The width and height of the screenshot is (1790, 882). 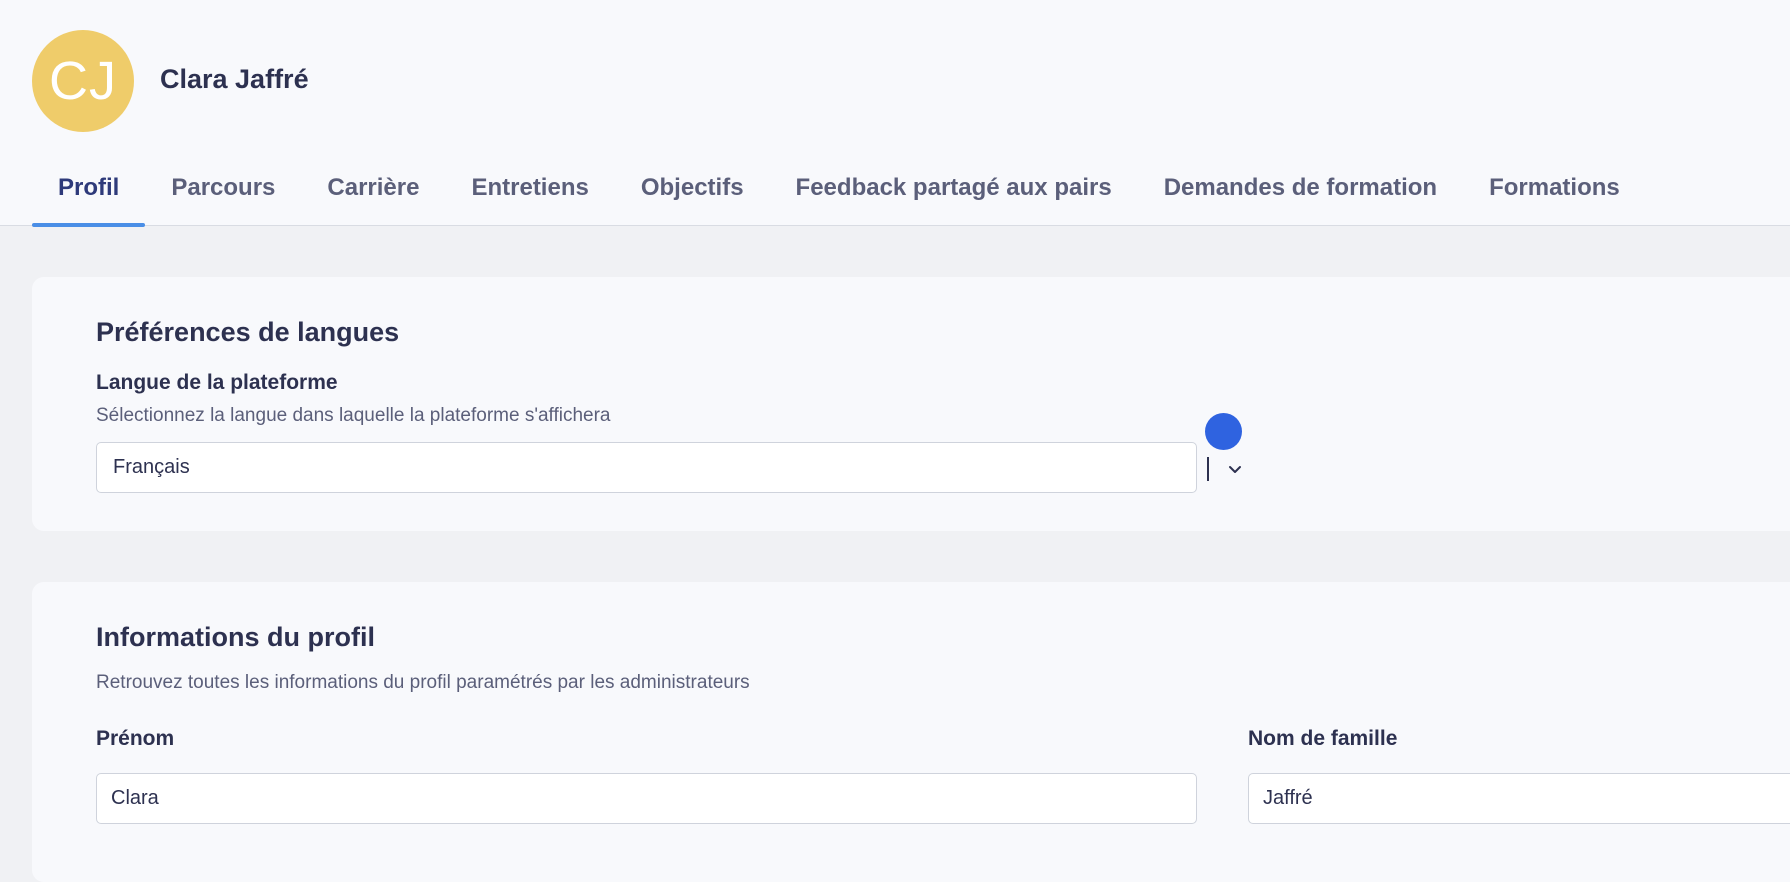 I want to click on tab-feedback-partage: Feedback partagé aux pairs, so click(x=954, y=194).